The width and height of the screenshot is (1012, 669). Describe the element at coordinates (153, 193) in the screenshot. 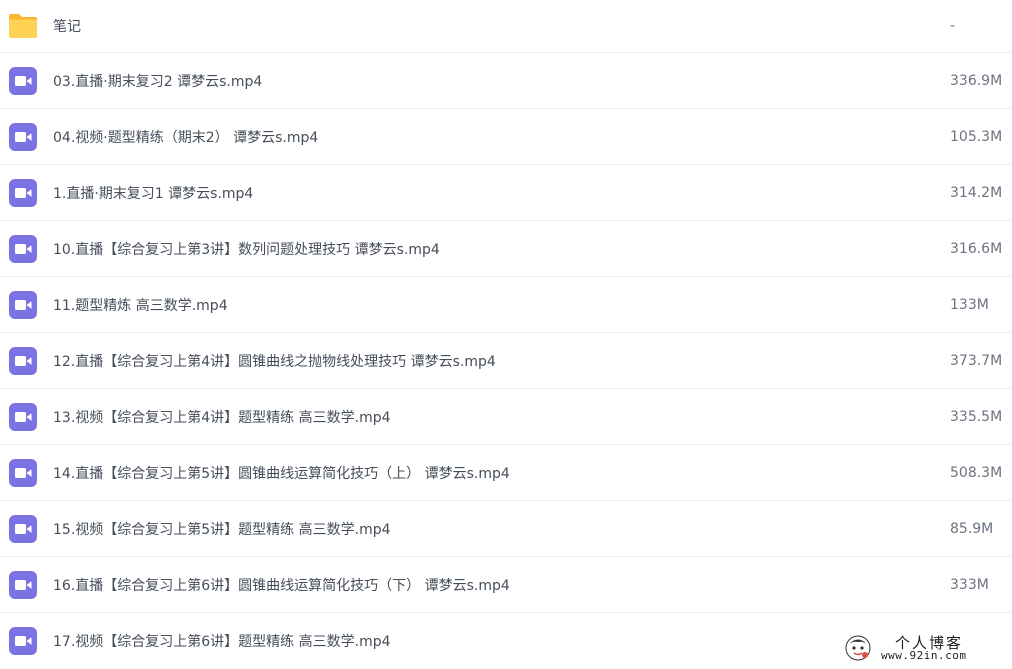

I see `file-name: 1.直播·期末复习1 谭梦云s.mp4` at that location.